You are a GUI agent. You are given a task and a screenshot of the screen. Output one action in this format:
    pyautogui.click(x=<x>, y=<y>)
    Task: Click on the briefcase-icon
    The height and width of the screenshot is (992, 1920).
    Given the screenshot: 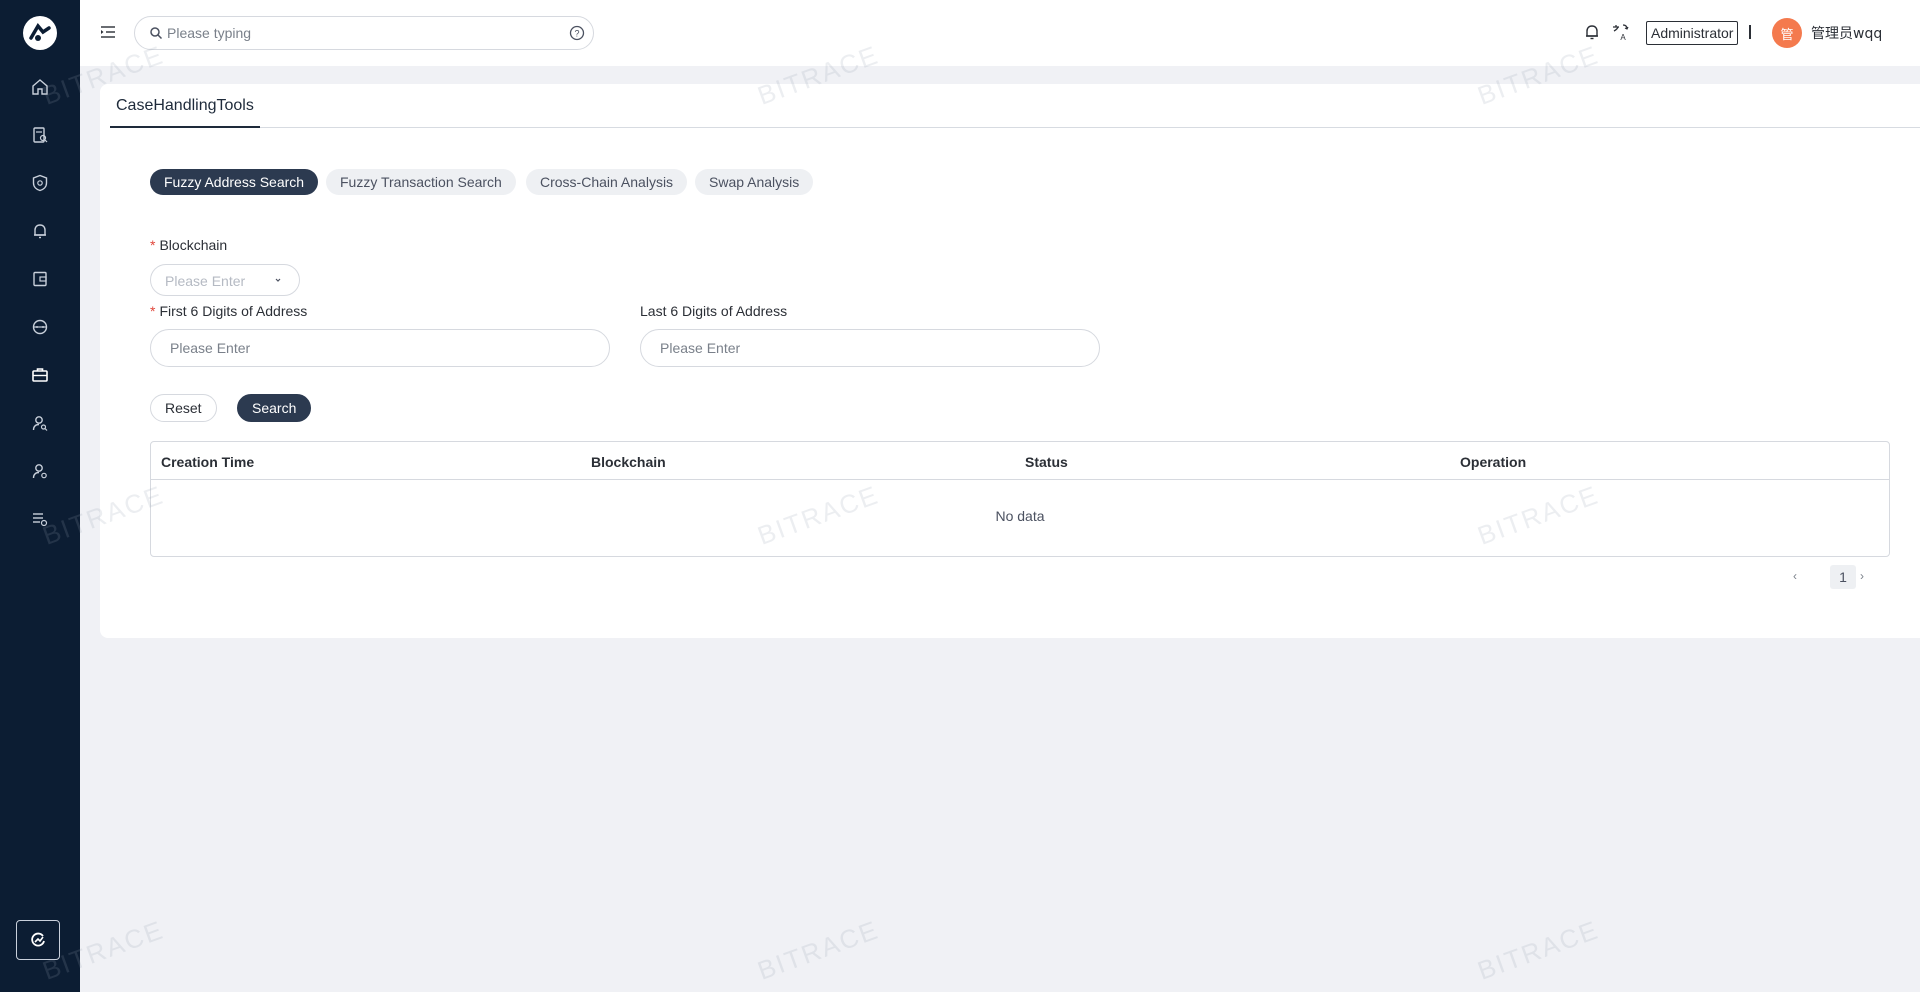 What is the action you would take?
    pyautogui.click(x=40, y=375)
    